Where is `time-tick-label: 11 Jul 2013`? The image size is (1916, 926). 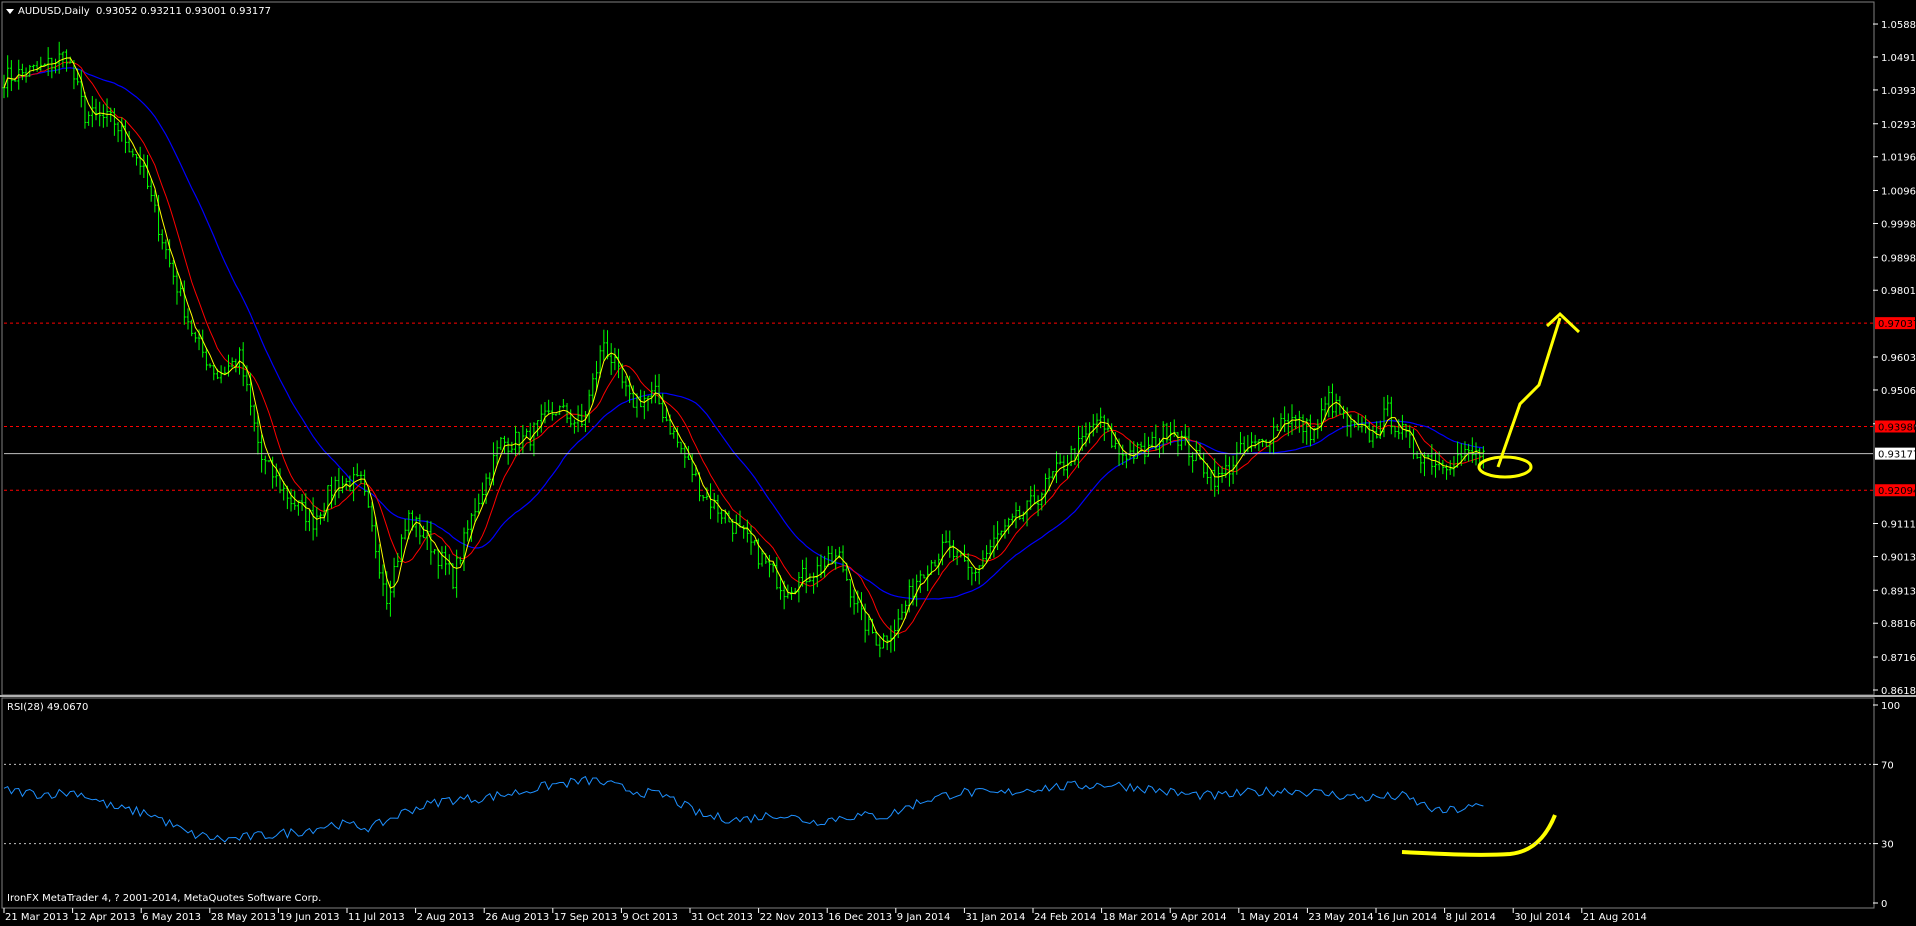
time-tick-label: 11 Jul 2013 is located at coordinates (376, 917).